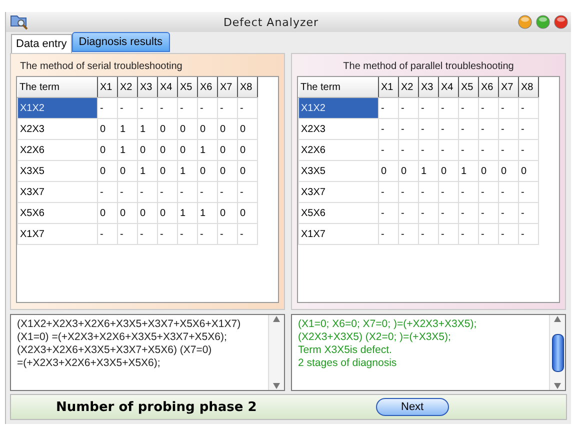 This screenshot has height=426, width=572. Describe the element at coordinates (129, 324) in the screenshot. I see `log-line: (X1X2+X2X3+X2X6+X3X5+X3X7+X5X6+X1X7)` at that location.